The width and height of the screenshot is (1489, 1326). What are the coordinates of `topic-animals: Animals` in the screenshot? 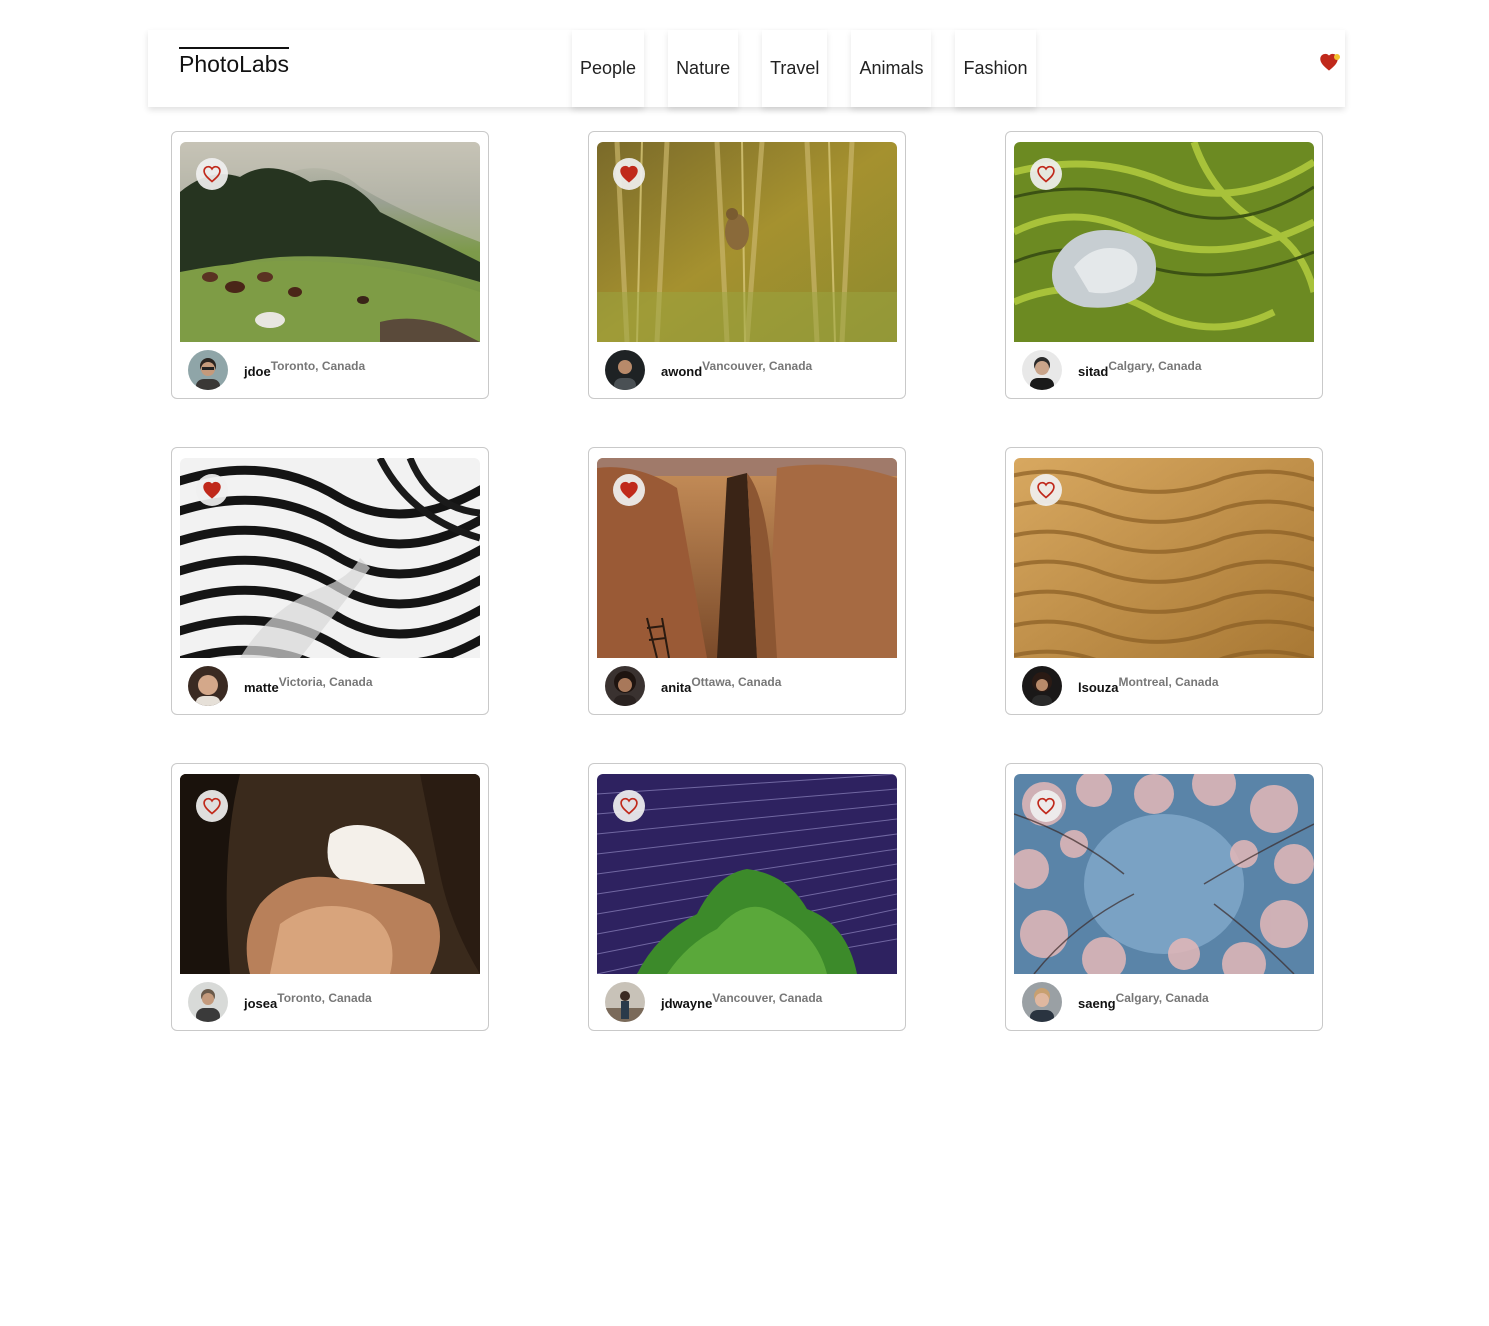 It's located at (891, 68).